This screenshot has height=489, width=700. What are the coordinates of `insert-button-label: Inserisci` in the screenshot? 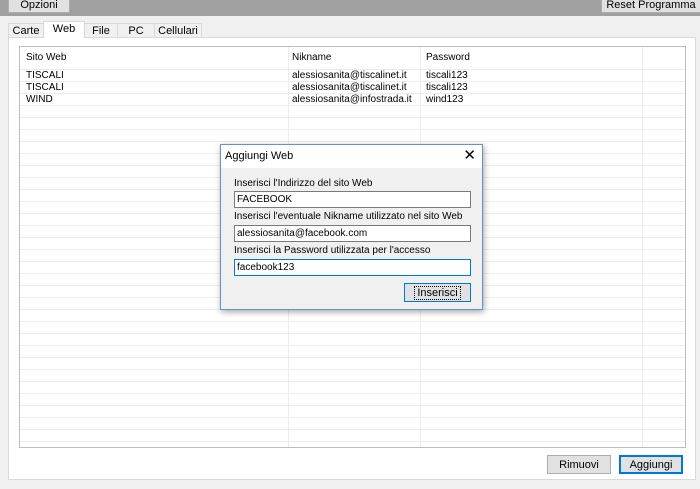 It's located at (437, 293).